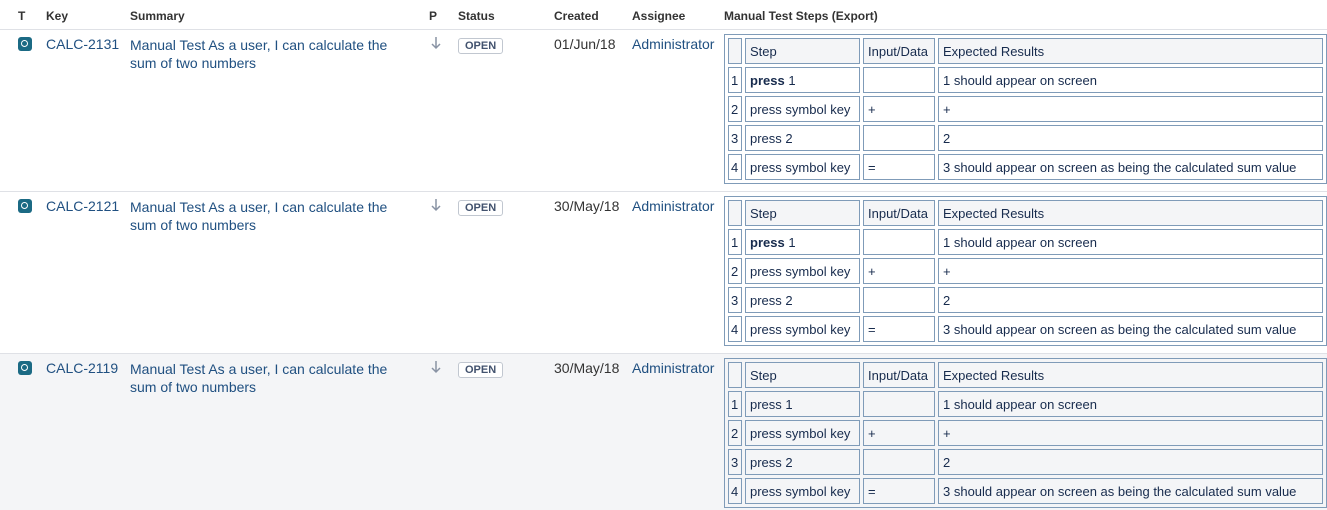 The width and height of the screenshot is (1327, 510). Describe the element at coordinates (82, 206) in the screenshot. I see `issue-key-link: CALC-2121` at that location.